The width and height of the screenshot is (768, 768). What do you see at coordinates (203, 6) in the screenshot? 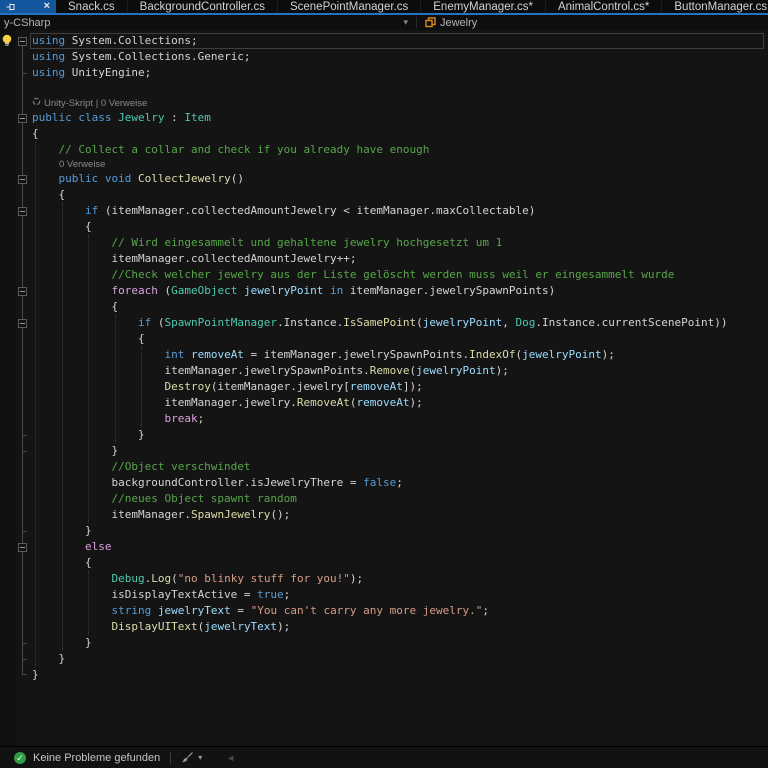
I see `tab-backgroundcontroller-cs: BackgroundController.cs` at bounding box center [203, 6].